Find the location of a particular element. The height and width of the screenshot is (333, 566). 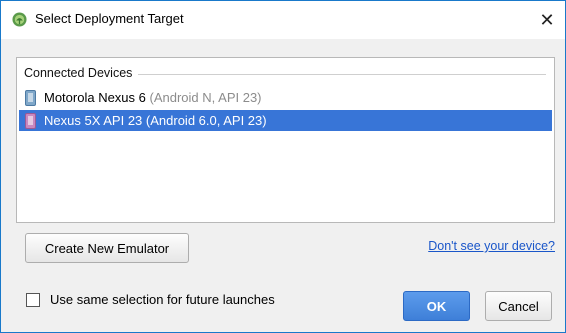

device-detail: (Android 6.0, API 23) is located at coordinates (206, 120).